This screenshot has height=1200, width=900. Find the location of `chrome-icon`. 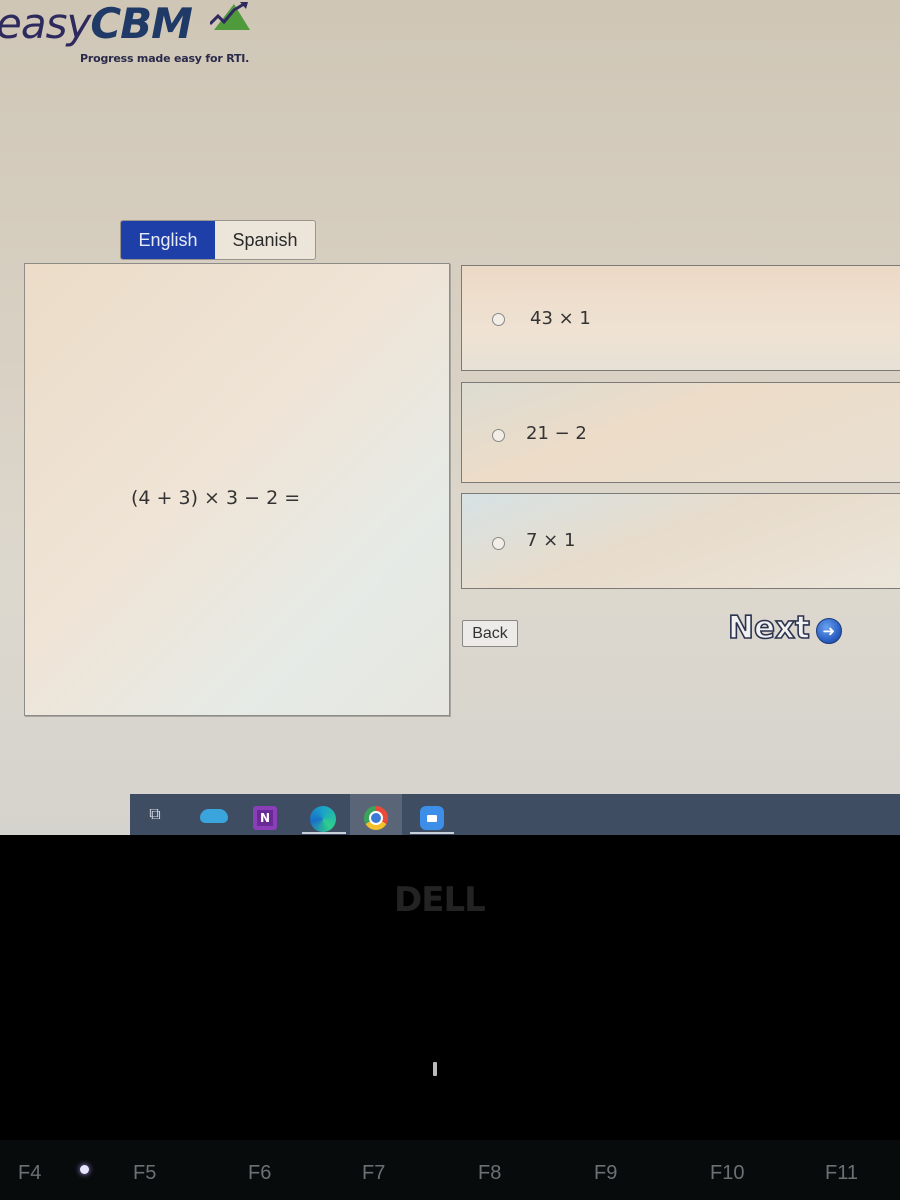

chrome-icon is located at coordinates (376, 818).